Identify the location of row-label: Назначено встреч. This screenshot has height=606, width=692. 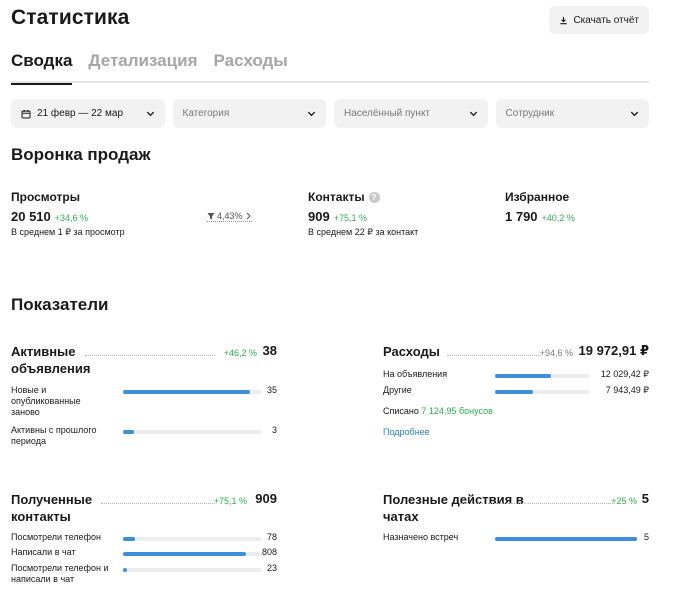
(421, 537).